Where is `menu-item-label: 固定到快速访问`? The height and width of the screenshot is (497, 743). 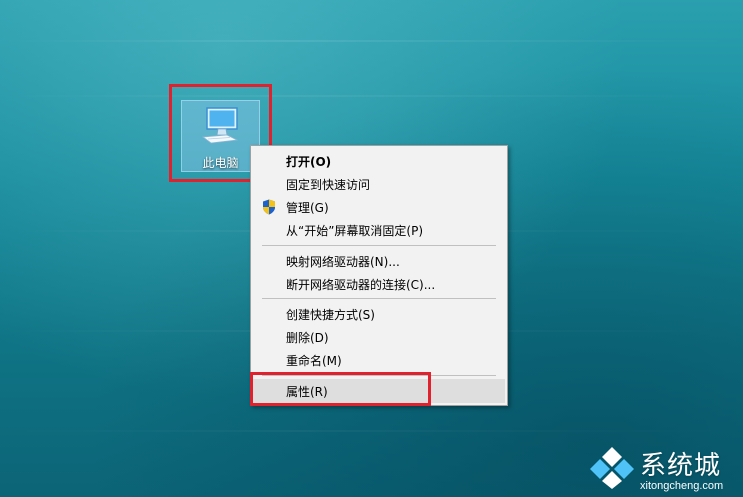
menu-item-label: 固定到快速访问 is located at coordinates (328, 185).